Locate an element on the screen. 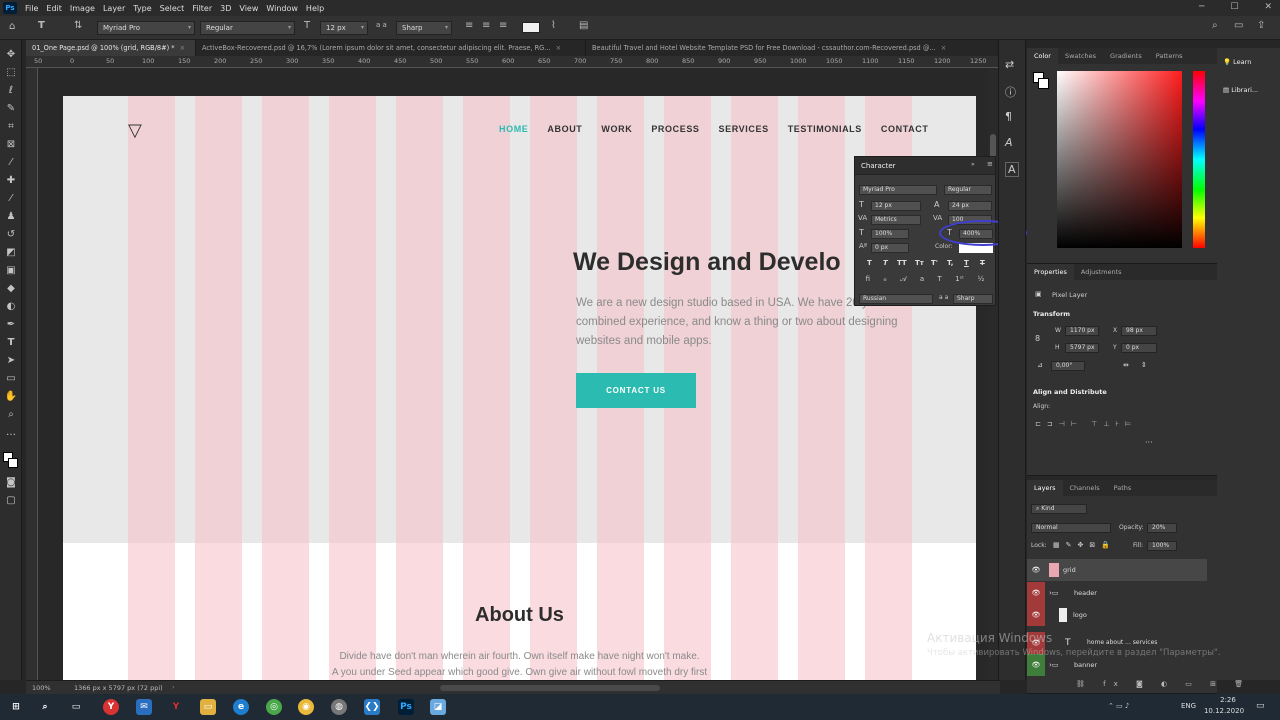 The width and height of the screenshot is (1280, 720). color-spectrum is located at coordinates (1119, 159).